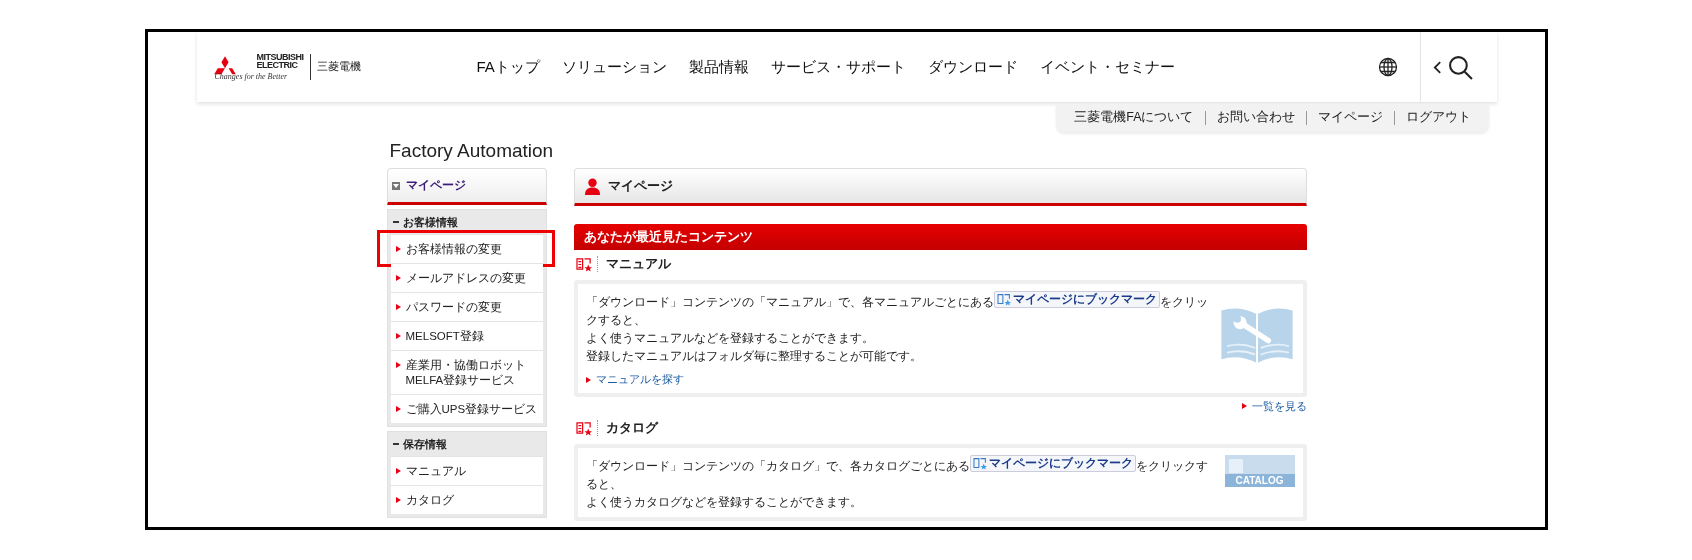  I want to click on catalog-drawing: CATALOG, so click(1259, 471).